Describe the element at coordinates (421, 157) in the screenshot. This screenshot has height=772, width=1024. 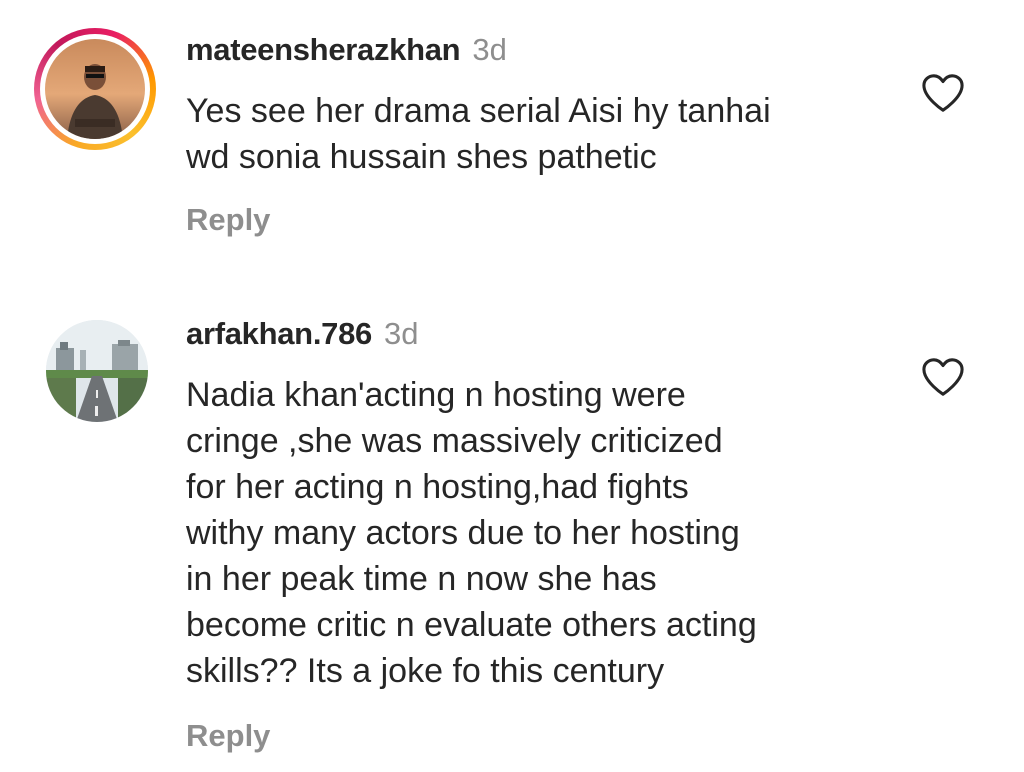
I see `comment-line: wd sonia hussain shes pathetic` at that location.